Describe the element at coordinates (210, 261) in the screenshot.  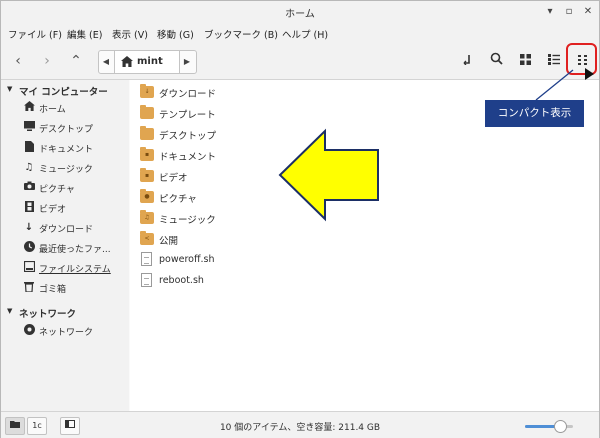
I see `file-item-poweroff: poweroff.sh` at that location.